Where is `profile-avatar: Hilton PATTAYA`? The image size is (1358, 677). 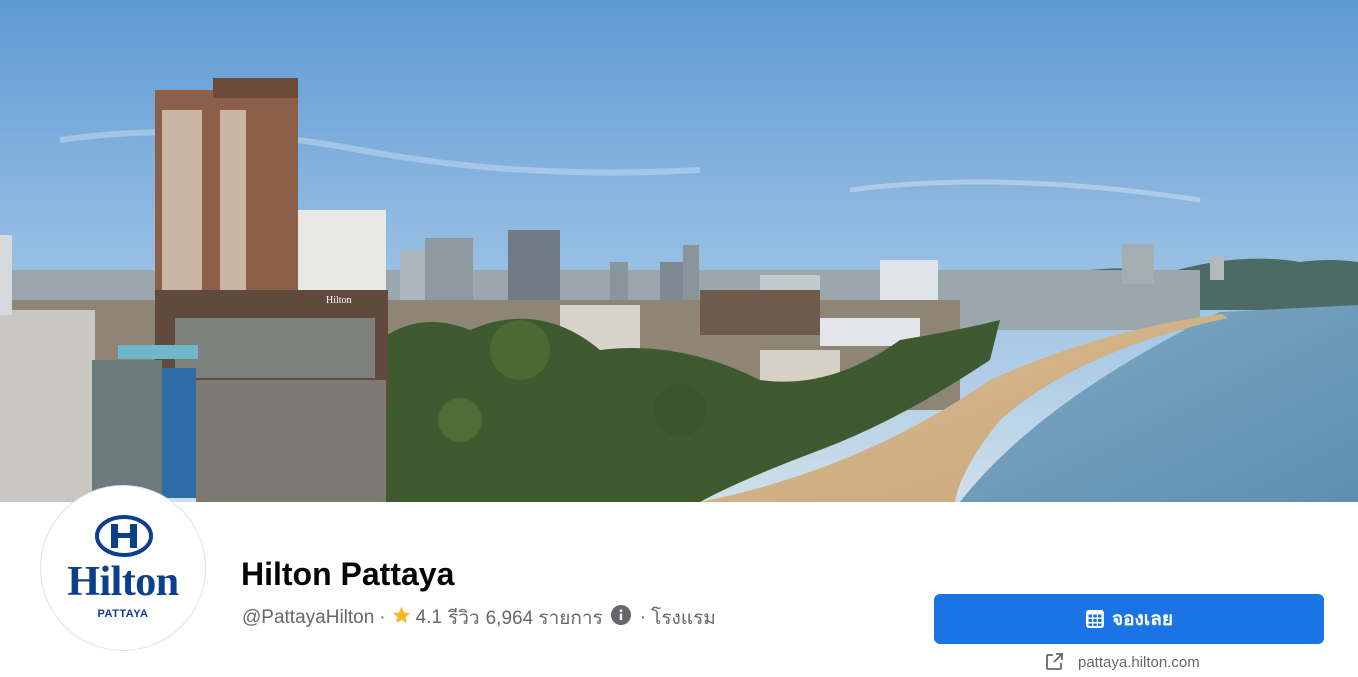
profile-avatar: Hilton PATTAYA is located at coordinates (123, 568).